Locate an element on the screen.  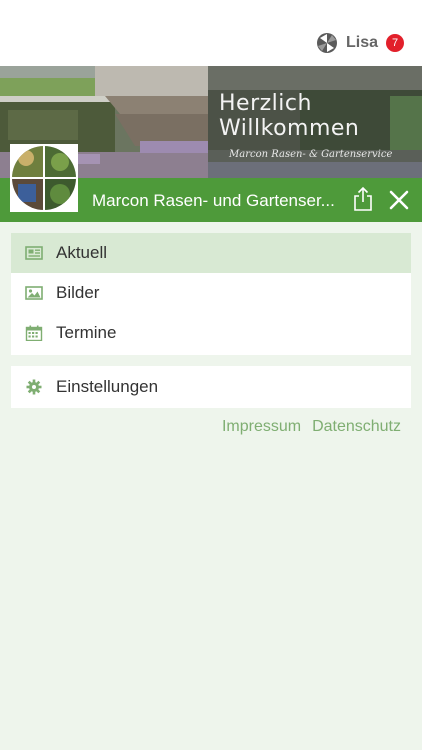
menu-item-label: Einstellungen is located at coordinates (107, 386).